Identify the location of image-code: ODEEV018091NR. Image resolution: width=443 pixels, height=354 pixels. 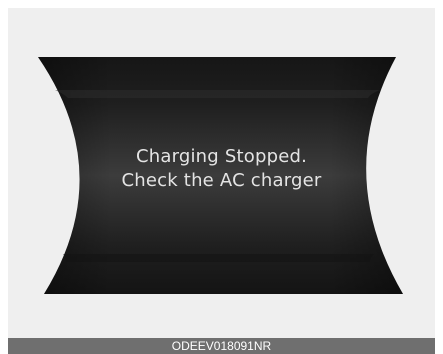
(221, 346).